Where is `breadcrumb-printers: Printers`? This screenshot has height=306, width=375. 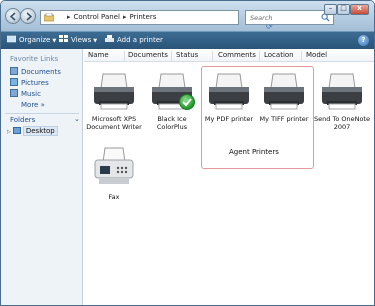 breadcrumb-printers: Printers is located at coordinates (142, 17).